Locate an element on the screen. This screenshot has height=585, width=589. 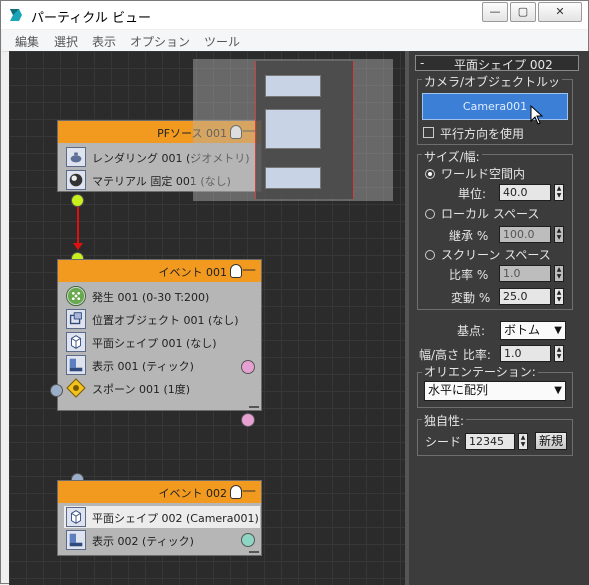
node-title: イベント 002 is located at coordinates (193, 493).